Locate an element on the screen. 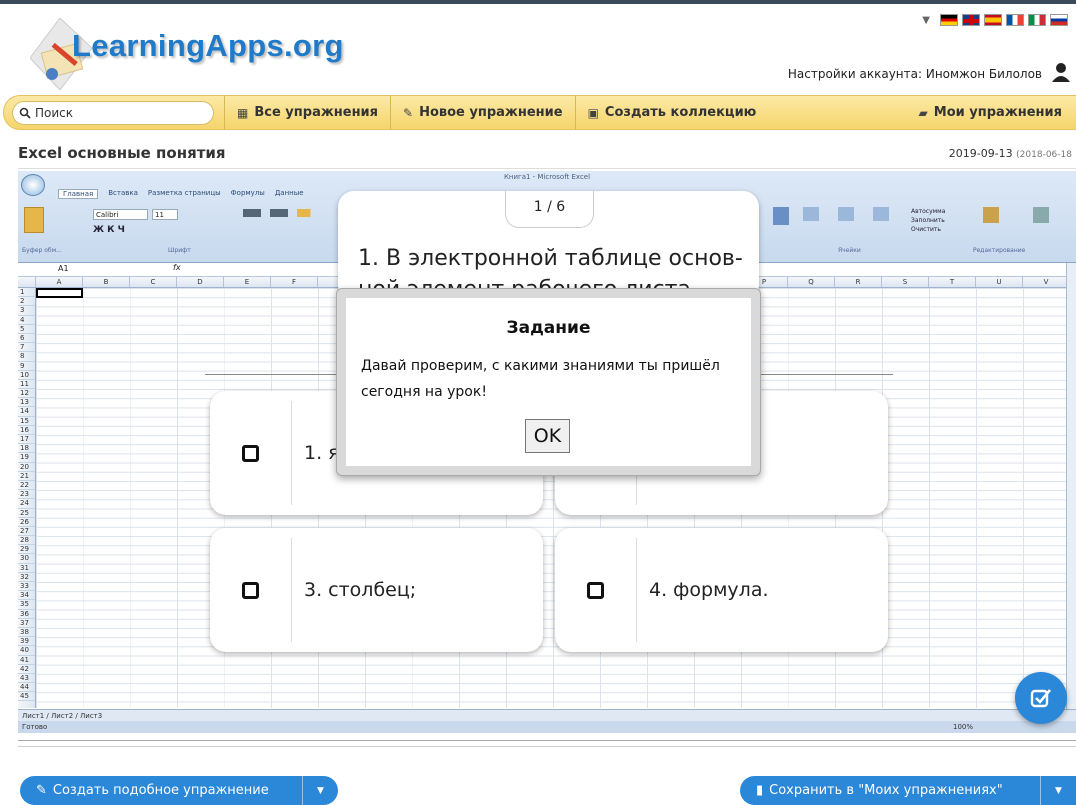  user-icon is located at coordinates (1061, 72).